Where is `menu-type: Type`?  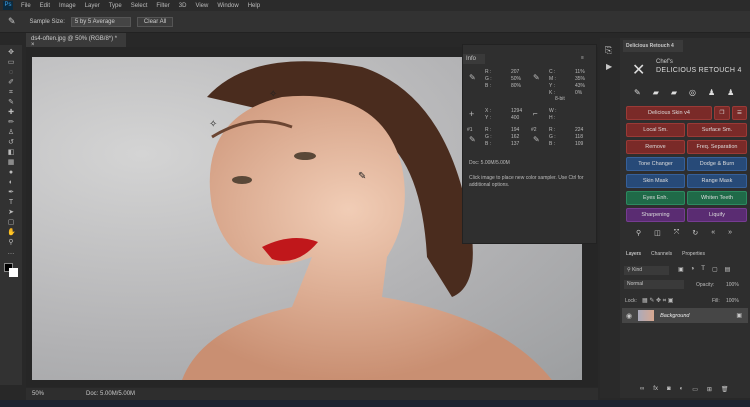
menu-type: Type is located at coordinates (115, 6).